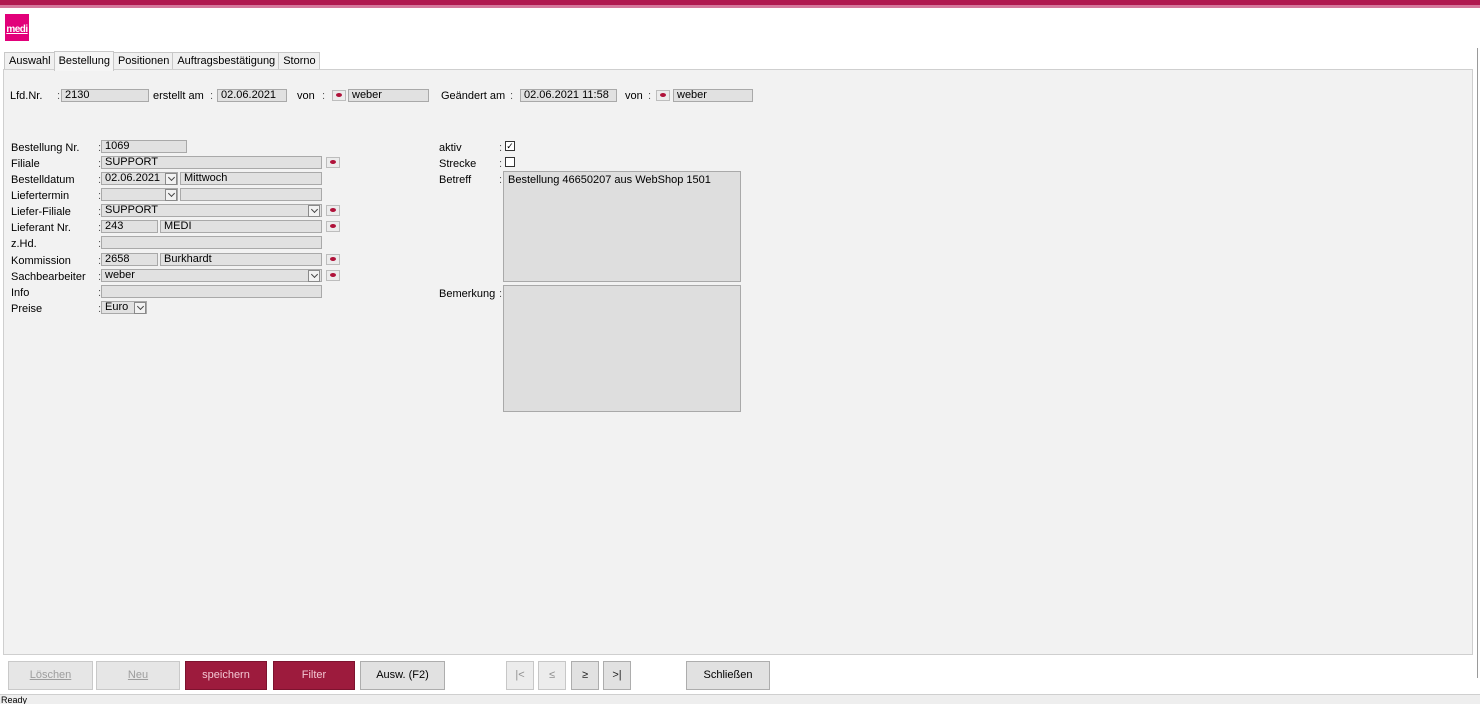 The image size is (1480, 704). What do you see at coordinates (29, 61) in the screenshot?
I see `tab-auswahl: Auswahl` at bounding box center [29, 61].